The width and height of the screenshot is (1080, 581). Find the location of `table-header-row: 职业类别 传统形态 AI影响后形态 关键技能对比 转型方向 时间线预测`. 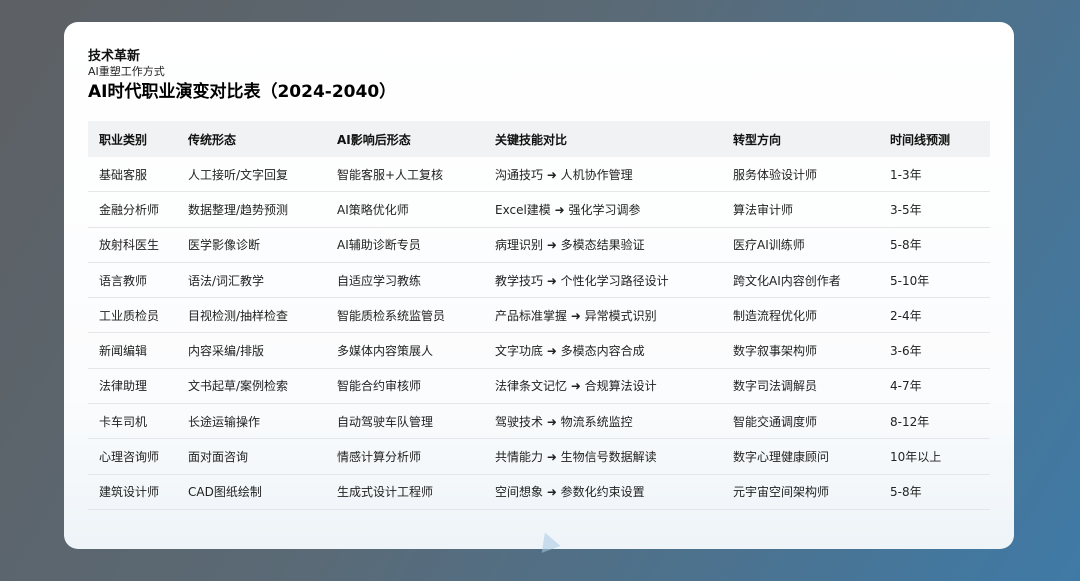

table-header-row: 职业类别 传统形态 AI影响后形态 关键技能对比 转型方向 时间线预测 is located at coordinates (539, 139).